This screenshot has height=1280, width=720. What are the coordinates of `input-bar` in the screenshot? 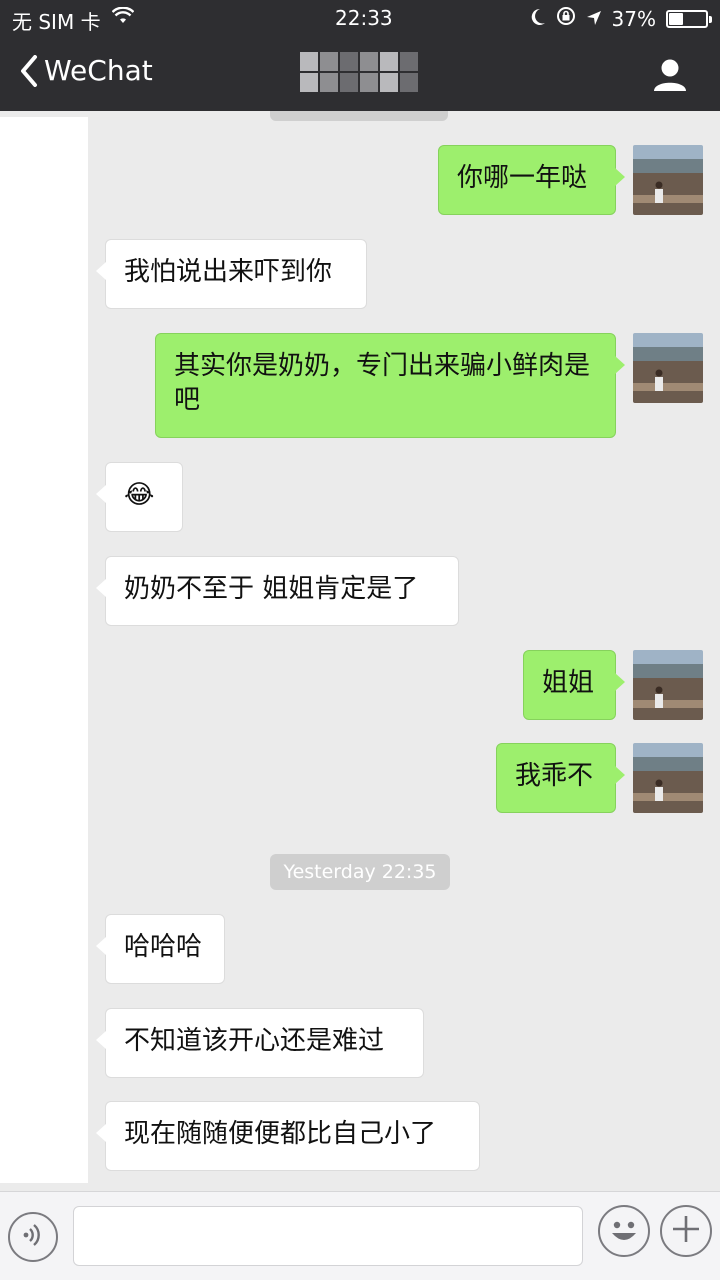 It's located at (360, 1235).